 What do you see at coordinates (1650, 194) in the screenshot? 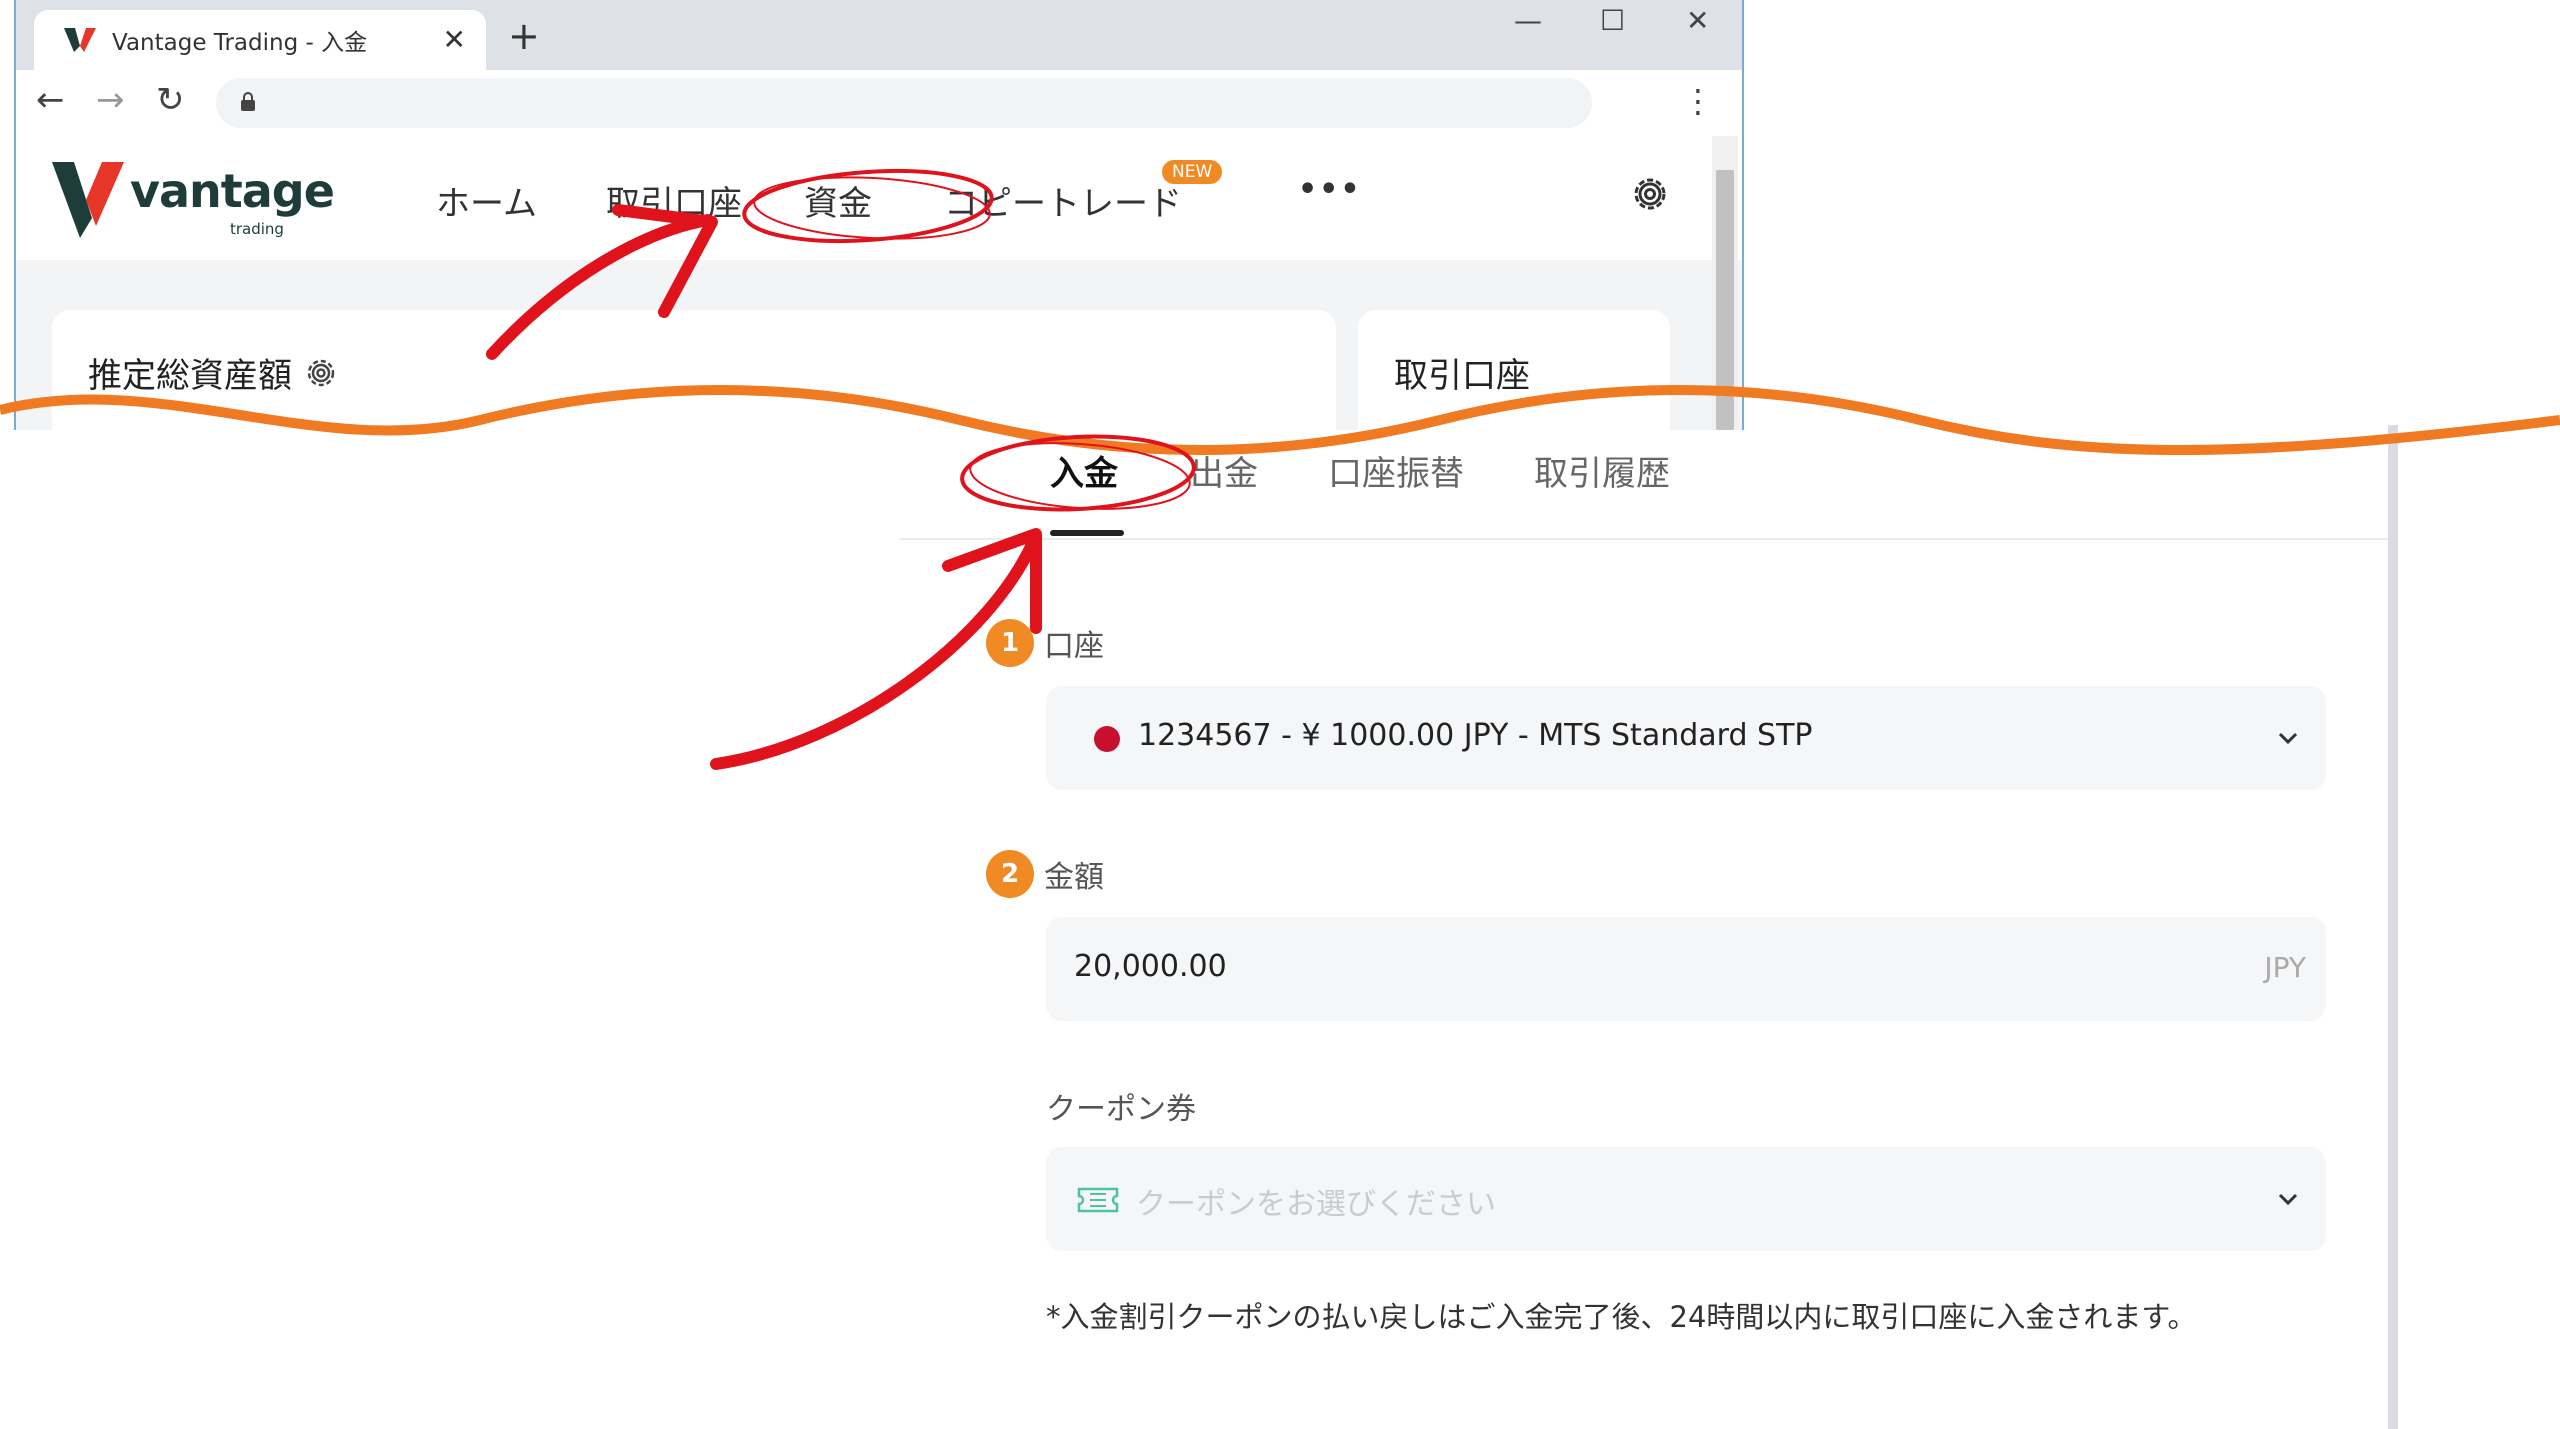
I see `settings-gear-icon` at bounding box center [1650, 194].